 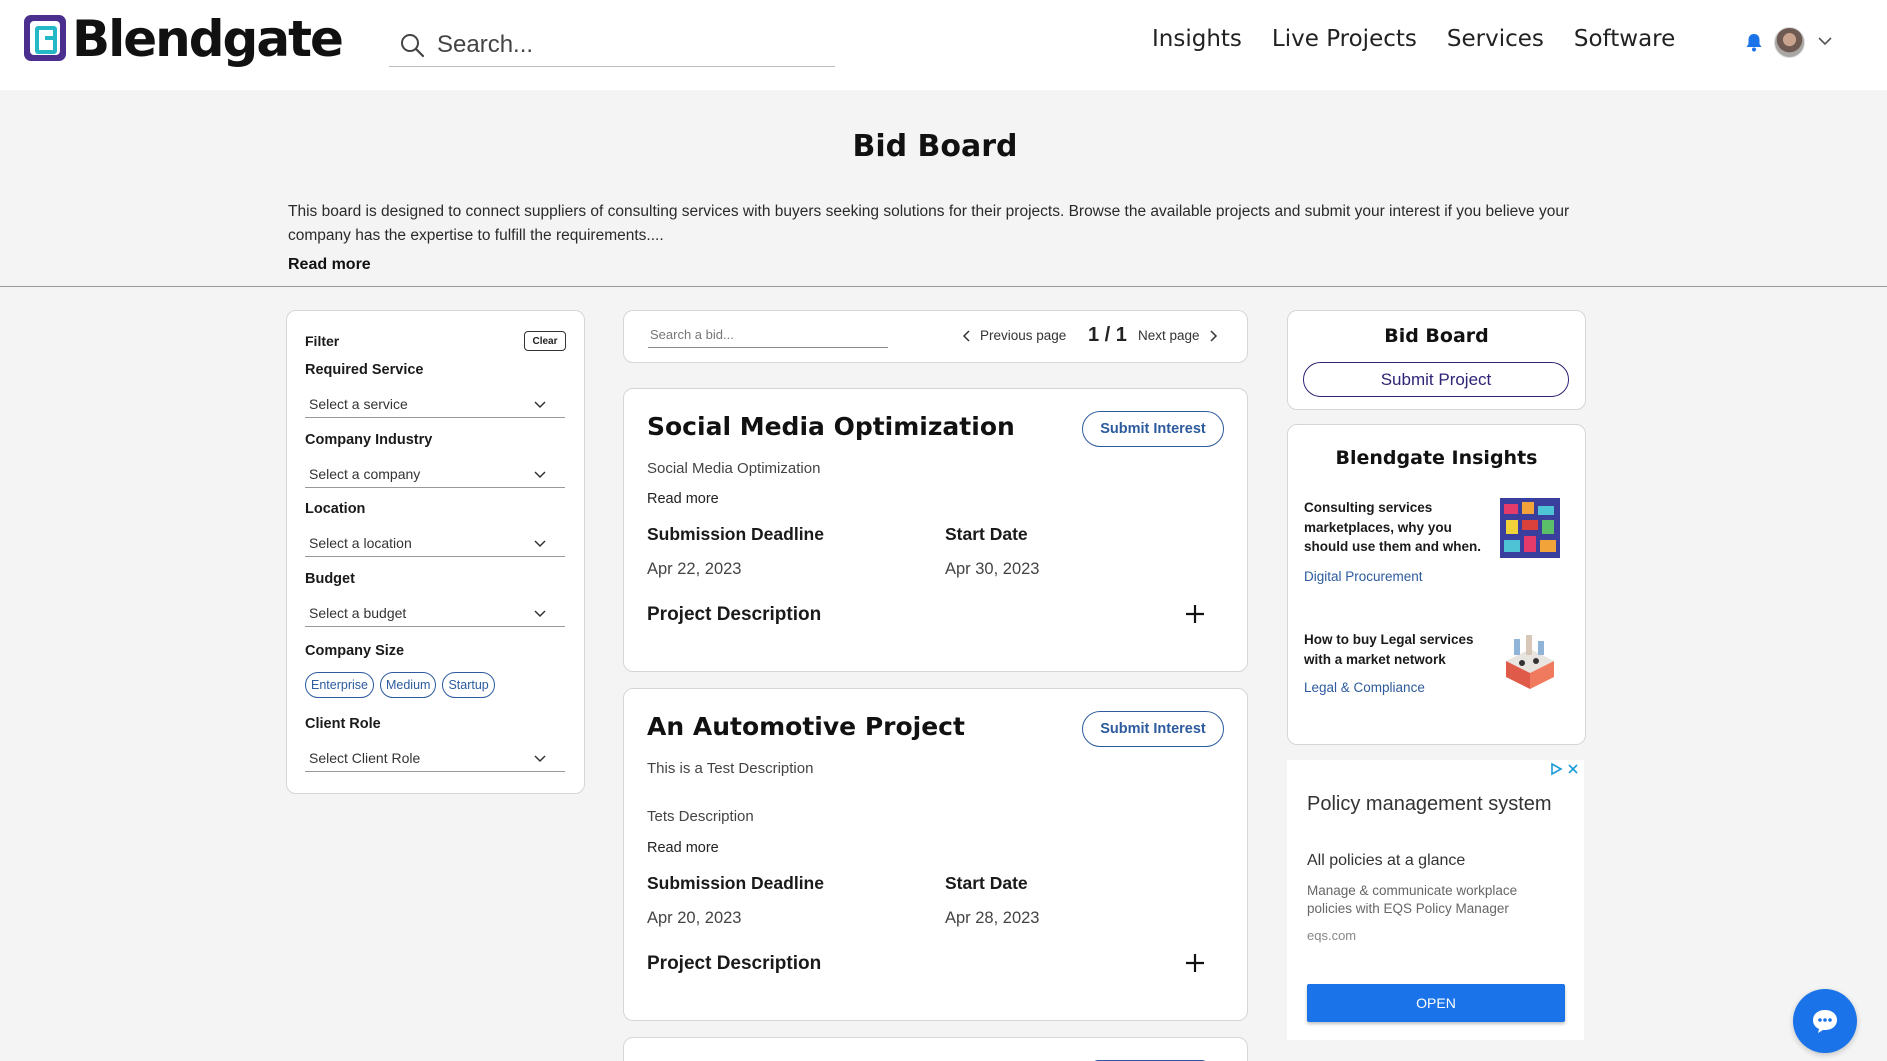 I want to click on nav-live-projects: Live Projects, so click(x=1344, y=39).